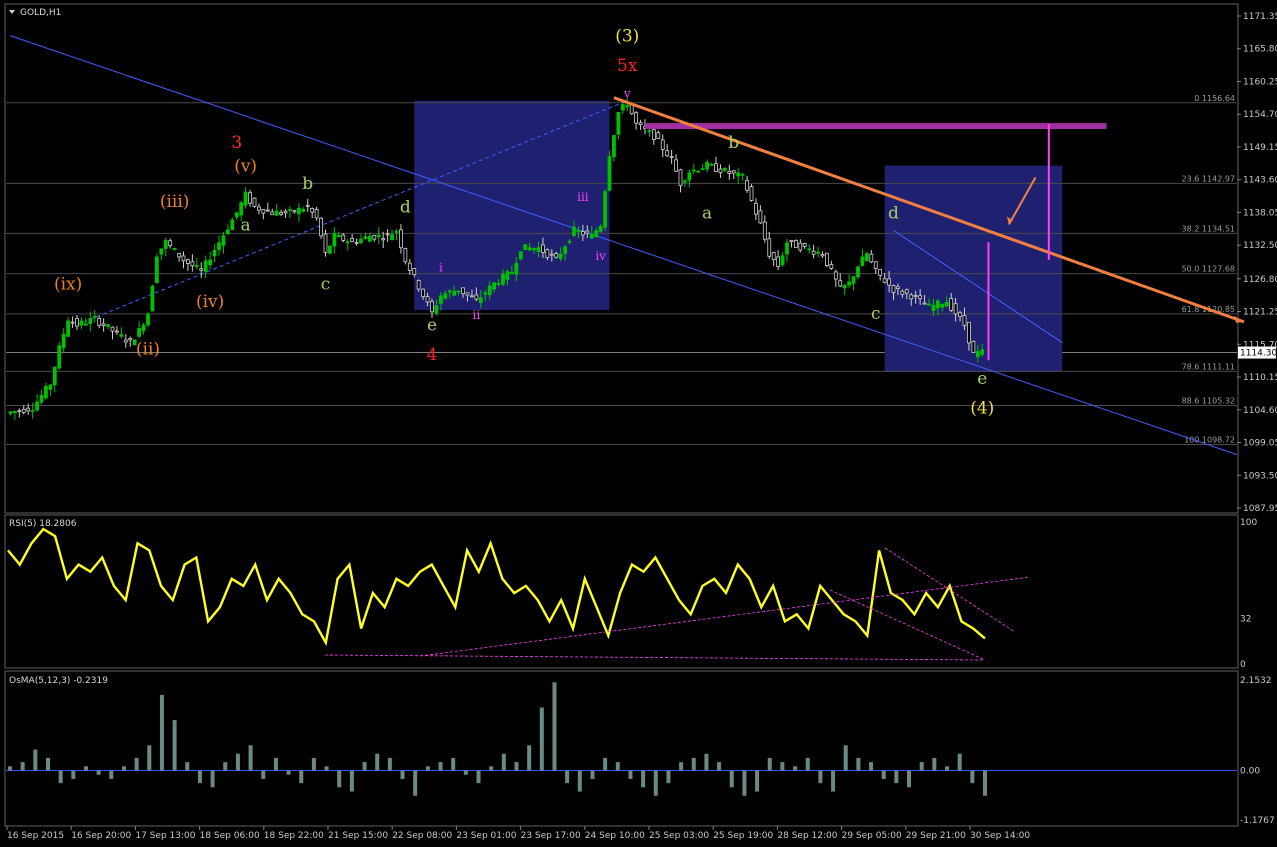 Image resolution: width=1277 pixels, height=847 pixels. What do you see at coordinates (743, 836) in the screenshot?
I see `x-tick-label: 25 Sep 19:00` at bounding box center [743, 836].